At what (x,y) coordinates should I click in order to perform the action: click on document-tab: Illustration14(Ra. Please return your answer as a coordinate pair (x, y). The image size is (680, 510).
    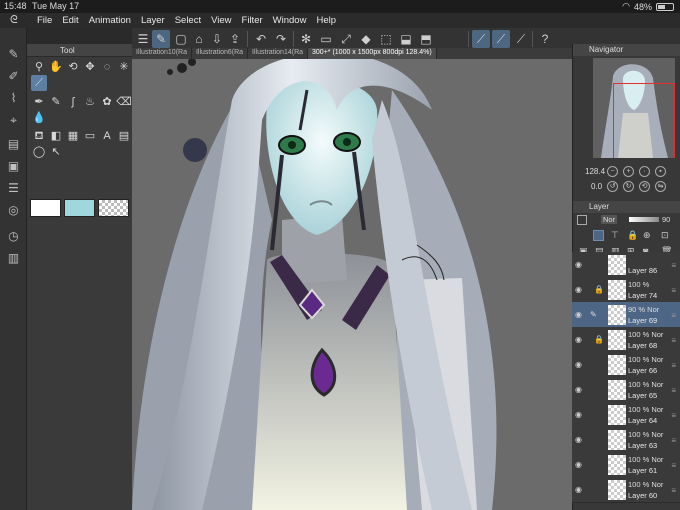
    Looking at the image, I should click on (278, 53).